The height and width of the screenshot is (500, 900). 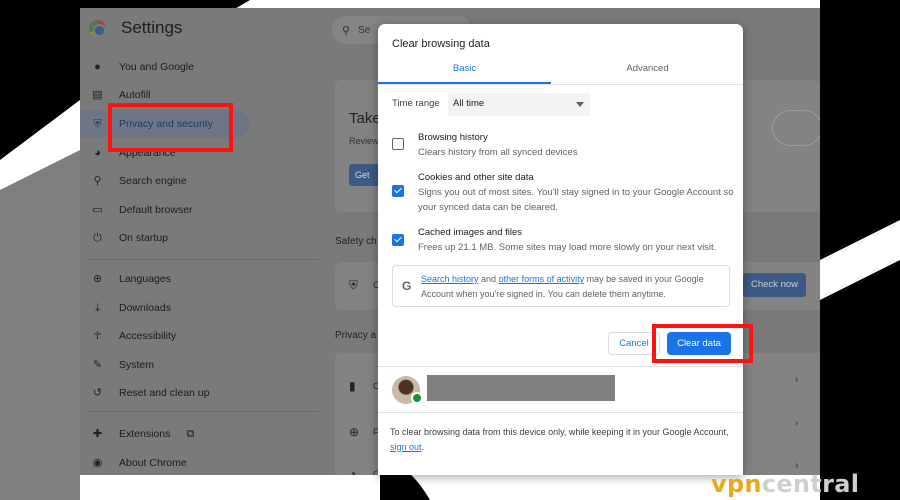 I want to click on sidebar-item-on-startup: ⏻ On startup, so click(x=205, y=238).